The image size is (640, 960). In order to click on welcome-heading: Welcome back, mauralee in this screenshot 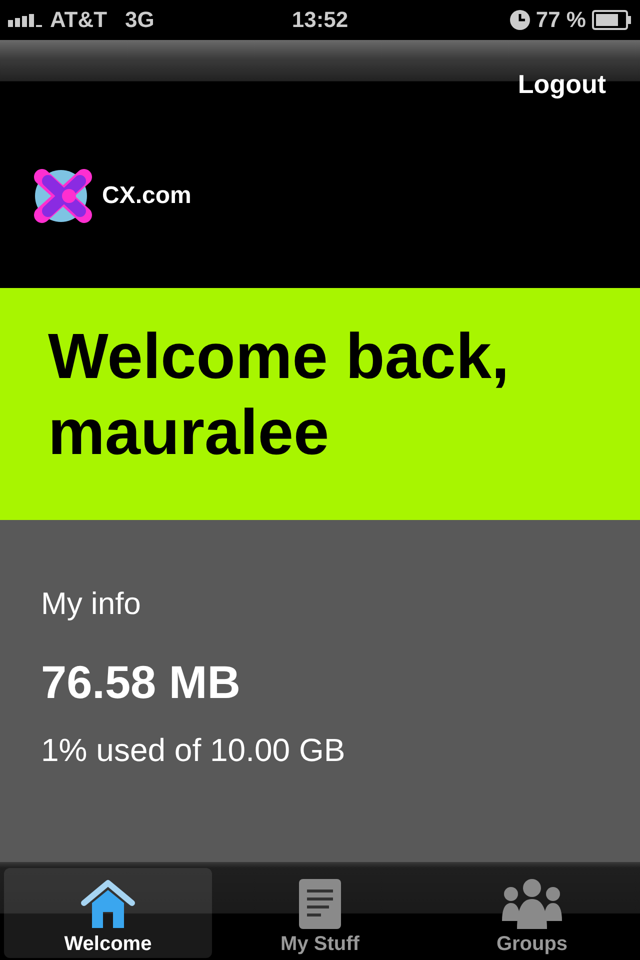, I will do `click(279, 394)`.